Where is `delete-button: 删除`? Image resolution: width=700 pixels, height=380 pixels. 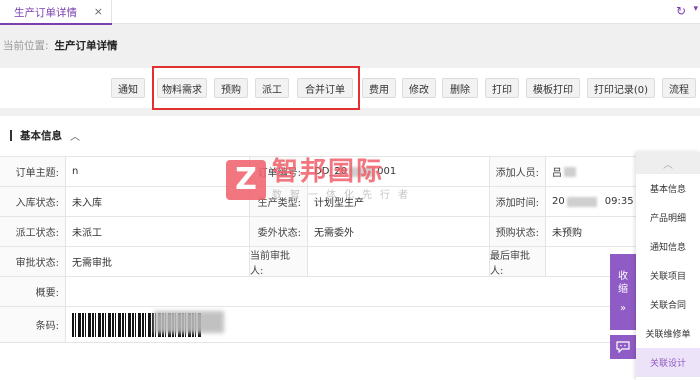 delete-button: 删除 is located at coordinates (460, 88).